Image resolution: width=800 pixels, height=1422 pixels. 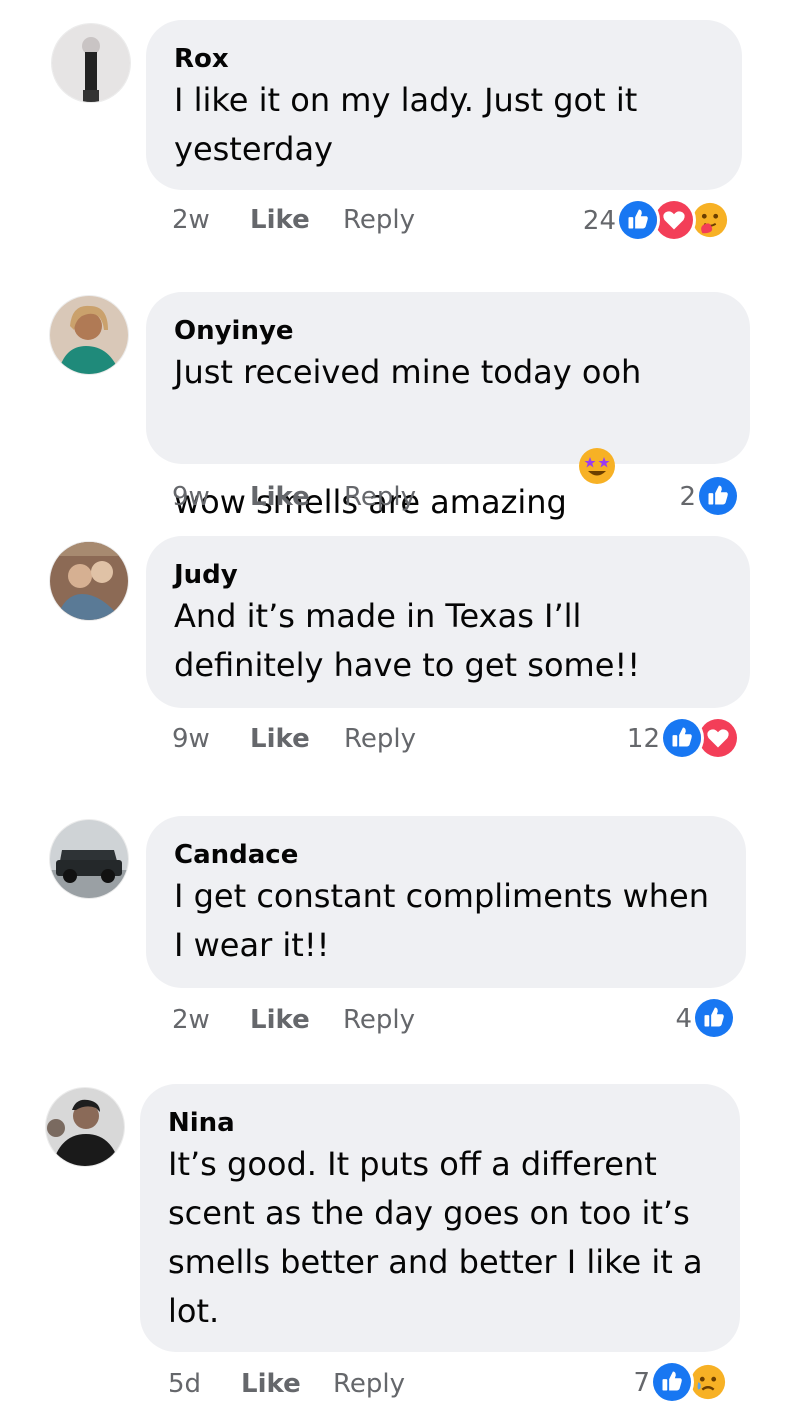 I want to click on star-struck-emoji, so click(x=597, y=440).